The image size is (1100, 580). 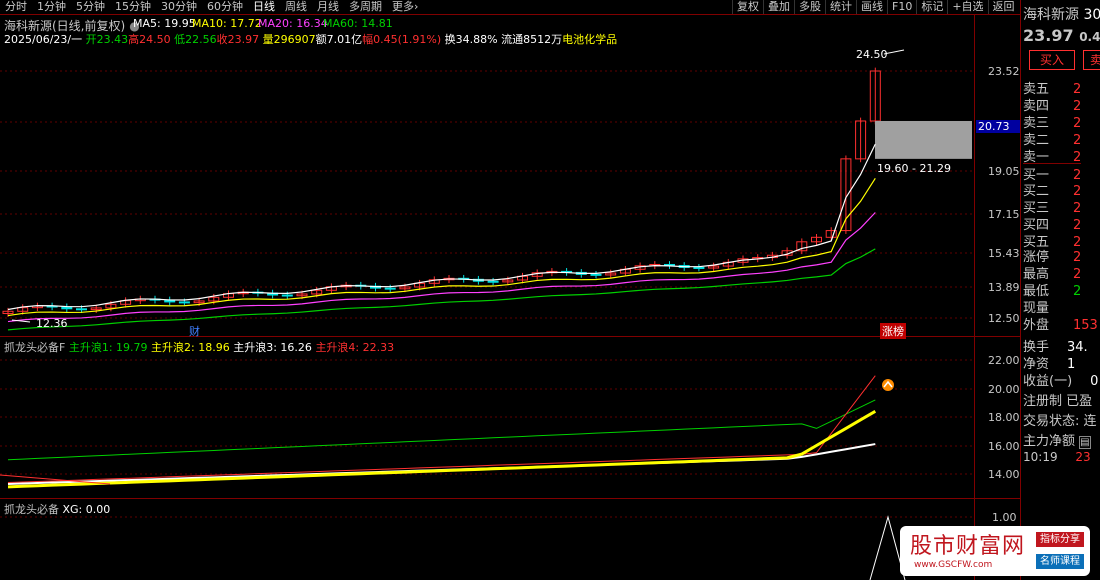 What do you see at coordinates (1061, 15) in the screenshot?
I see `stock-name: 海科新源 30` at bounding box center [1061, 15].